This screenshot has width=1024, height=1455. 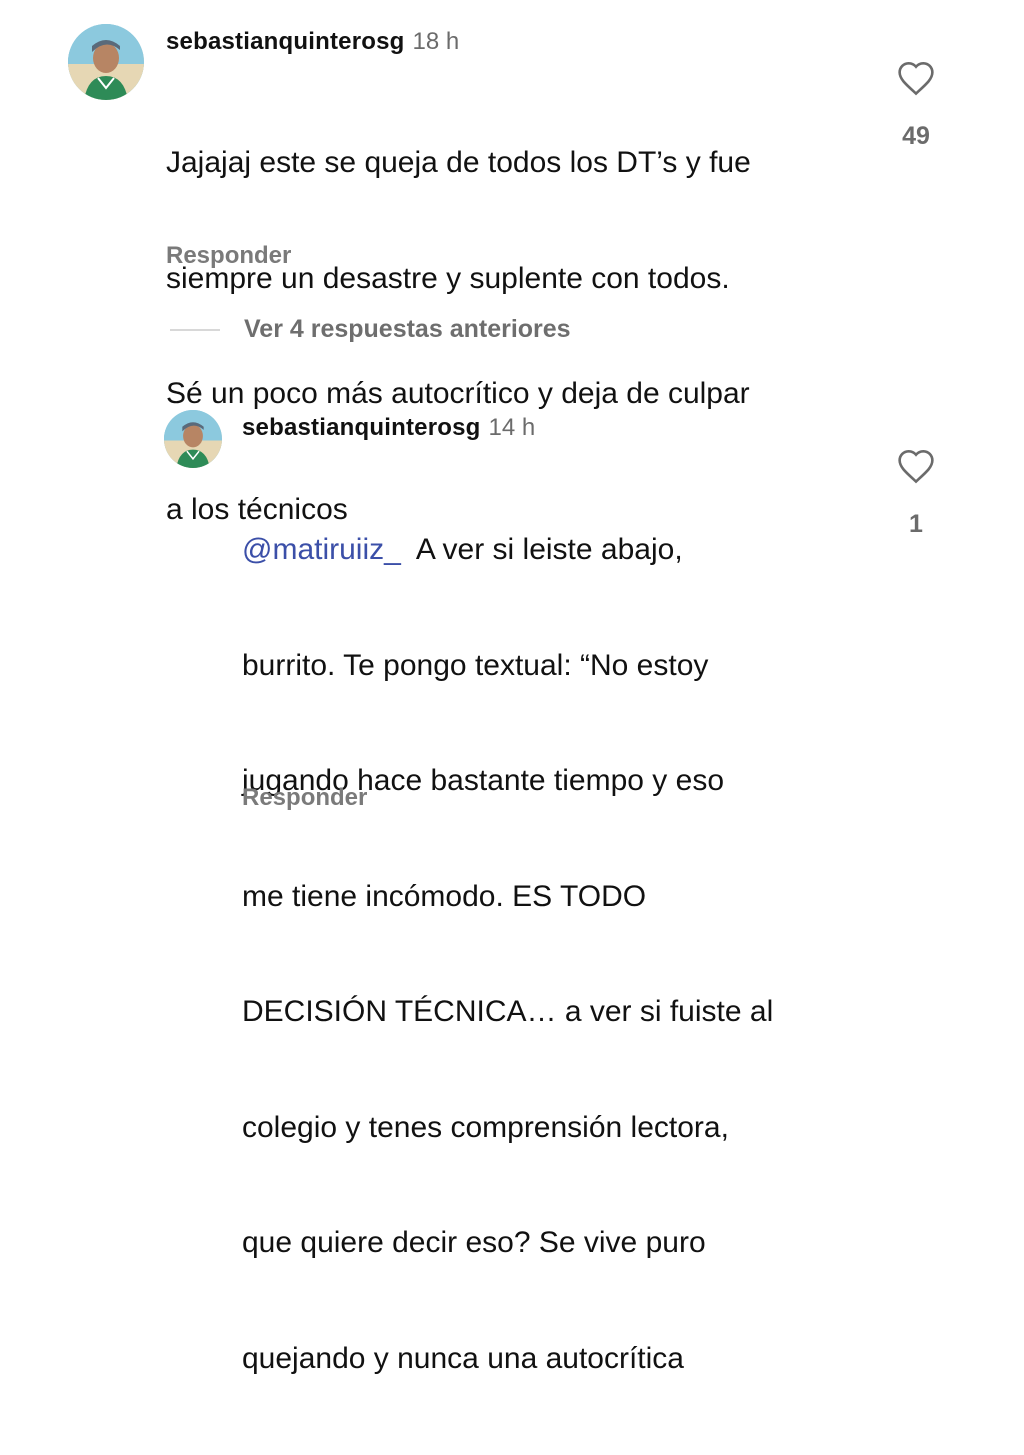 I want to click on like-count: 49, so click(x=916, y=136).